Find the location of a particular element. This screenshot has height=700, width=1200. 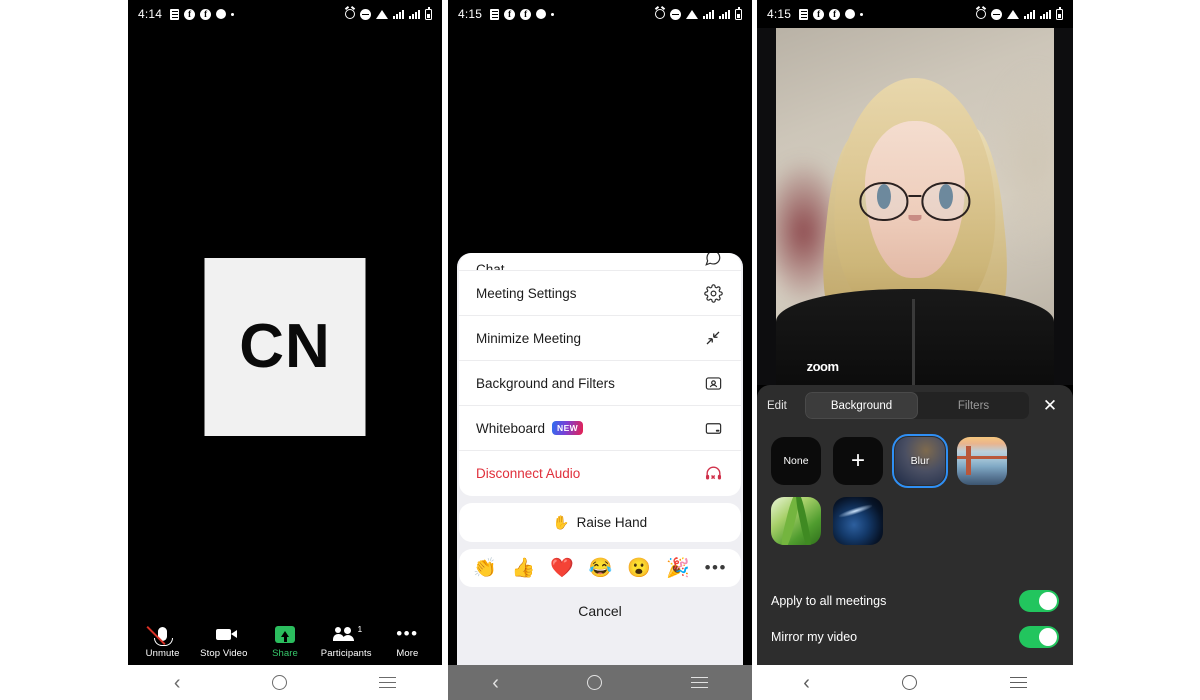

menu-item-meeting-settings: Meeting Settings is located at coordinates (600, 293).